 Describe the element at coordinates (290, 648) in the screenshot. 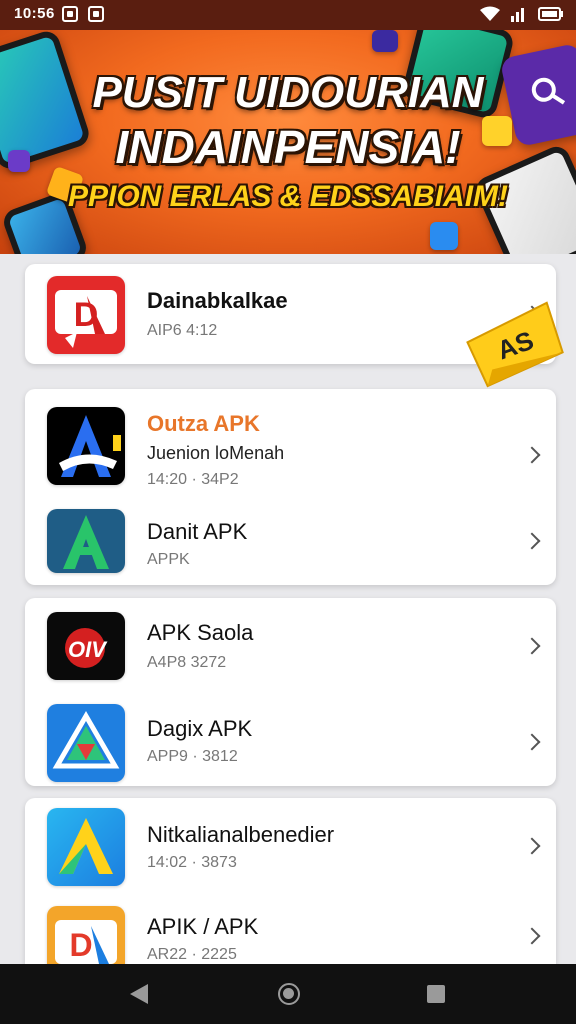

I see `list-item: OIV APK Saola A4P8 3272` at that location.